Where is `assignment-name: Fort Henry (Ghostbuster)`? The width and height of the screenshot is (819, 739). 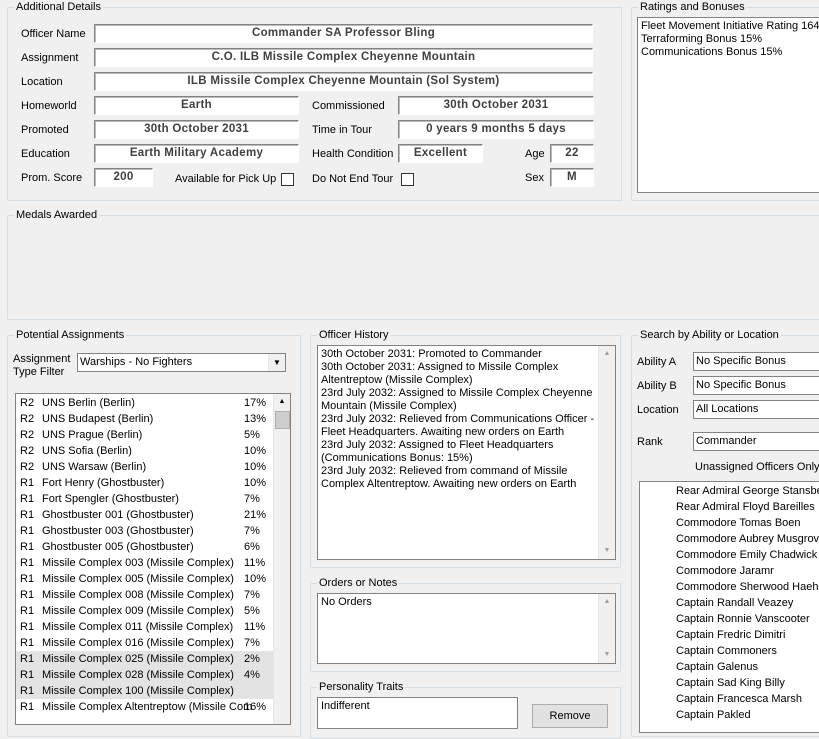 assignment-name: Fort Henry (Ghostbuster) is located at coordinates (103, 483).